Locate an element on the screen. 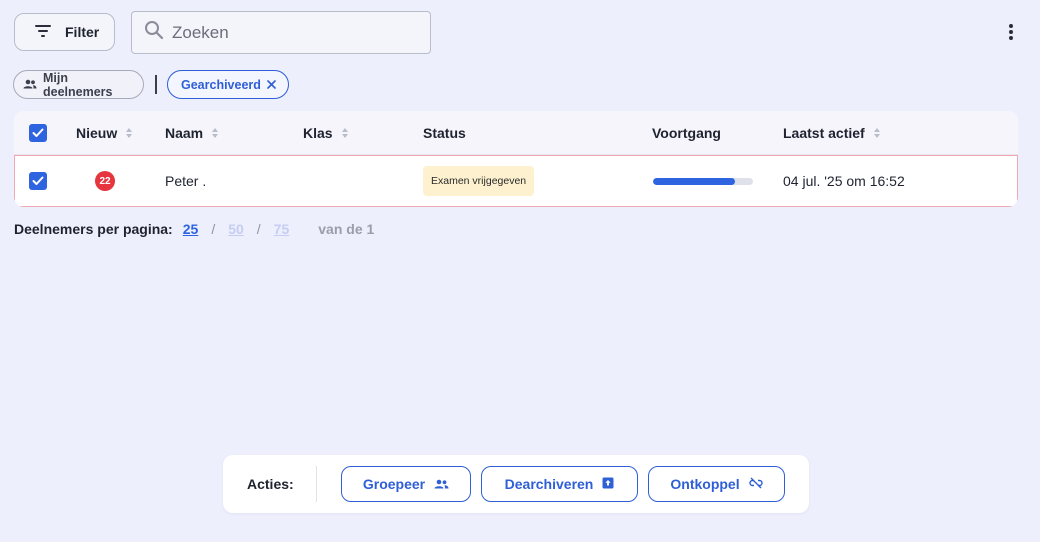 The width and height of the screenshot is (1040, 542). progress-cell is located at coordinates (703, 181).